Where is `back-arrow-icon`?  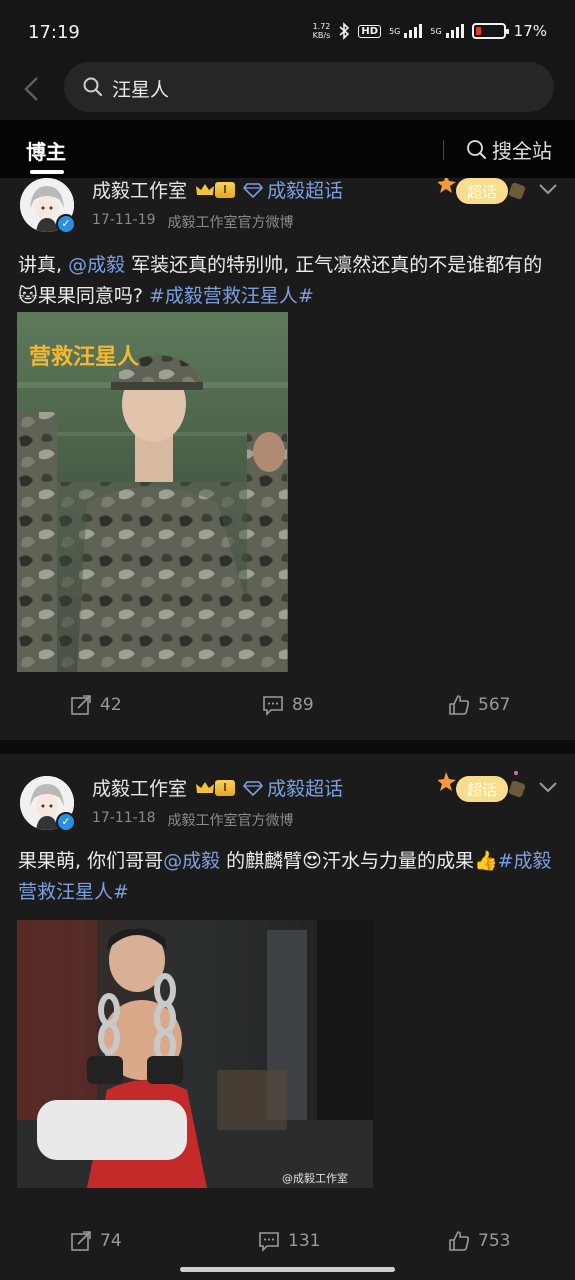 back-arrow-icon is located at coordinates (31, 89).